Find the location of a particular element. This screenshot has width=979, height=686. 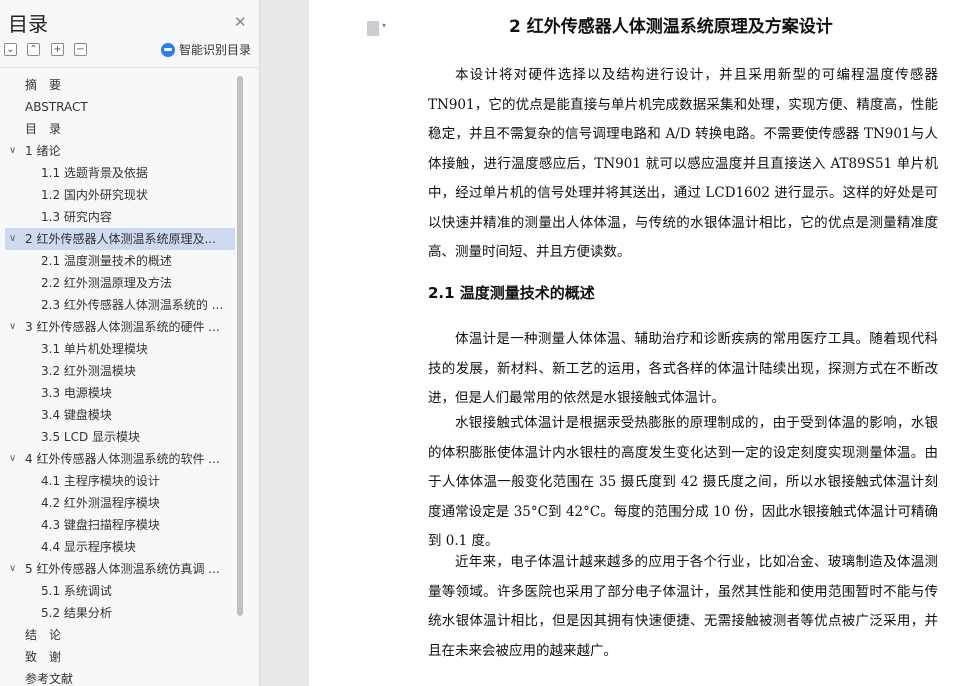

toc-item-label: 目 录 is located at coordinates (43, 129).